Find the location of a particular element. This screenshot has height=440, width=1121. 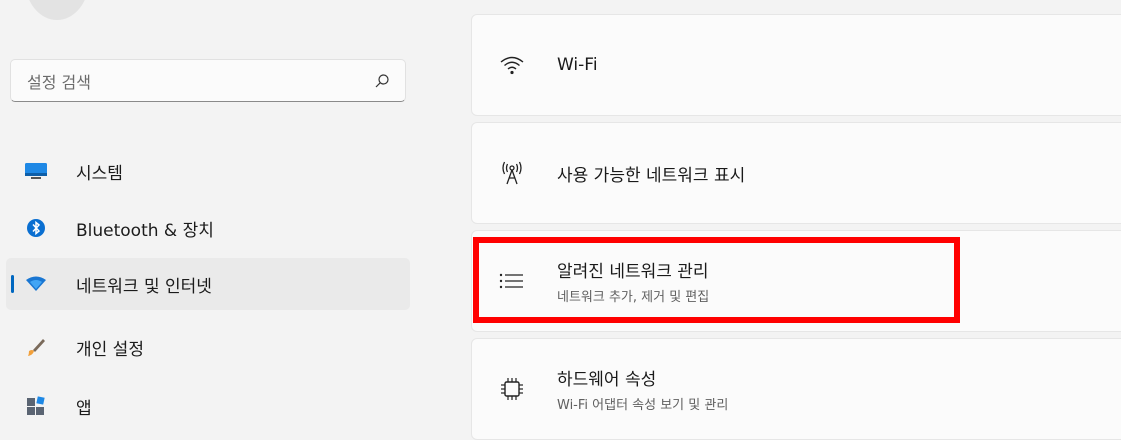

list-icon is located at coordinates (512, 281).